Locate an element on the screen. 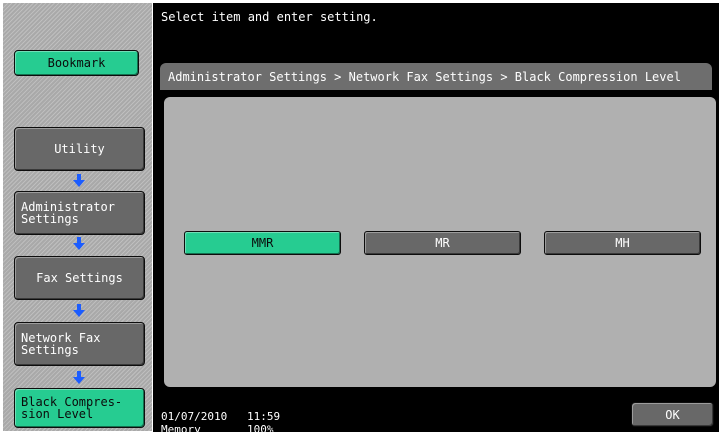 The width and height of the screenshot is (722, 436). sidebar-item-fax-settings: Fax Settings is located at coordinates (79, 278).